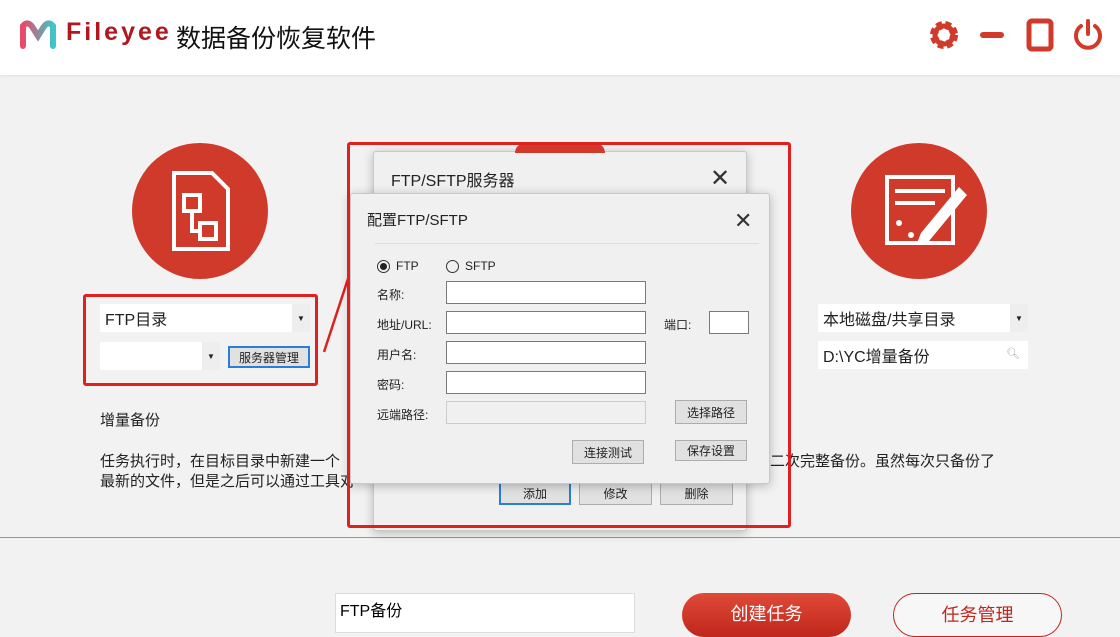 The width and height of the screenshot is (1120, 637). I want to click on title-bar: Fileyee 数据备份恢复软件, so click(560, 37).